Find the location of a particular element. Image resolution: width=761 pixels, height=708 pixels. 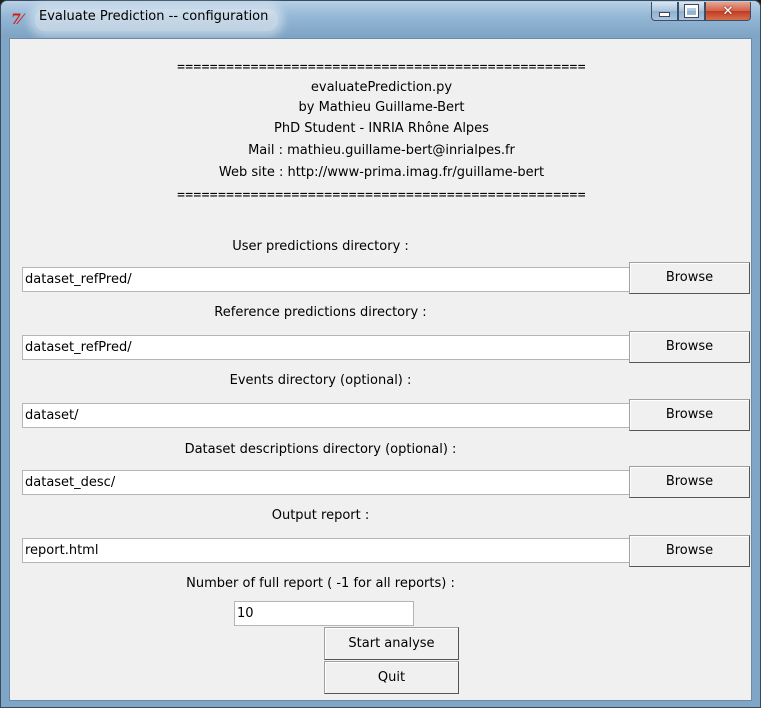

minimize-button is located at coordinates (664, 11).